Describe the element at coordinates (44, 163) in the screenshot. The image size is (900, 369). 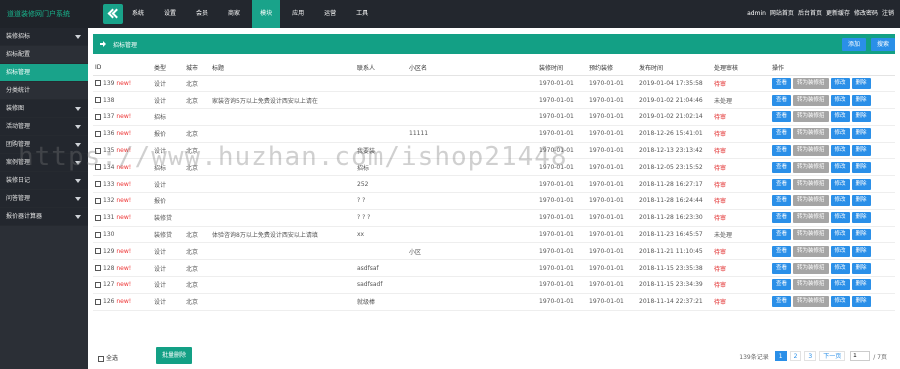
I see `sidebar-item-7: 案例管理` at that location.